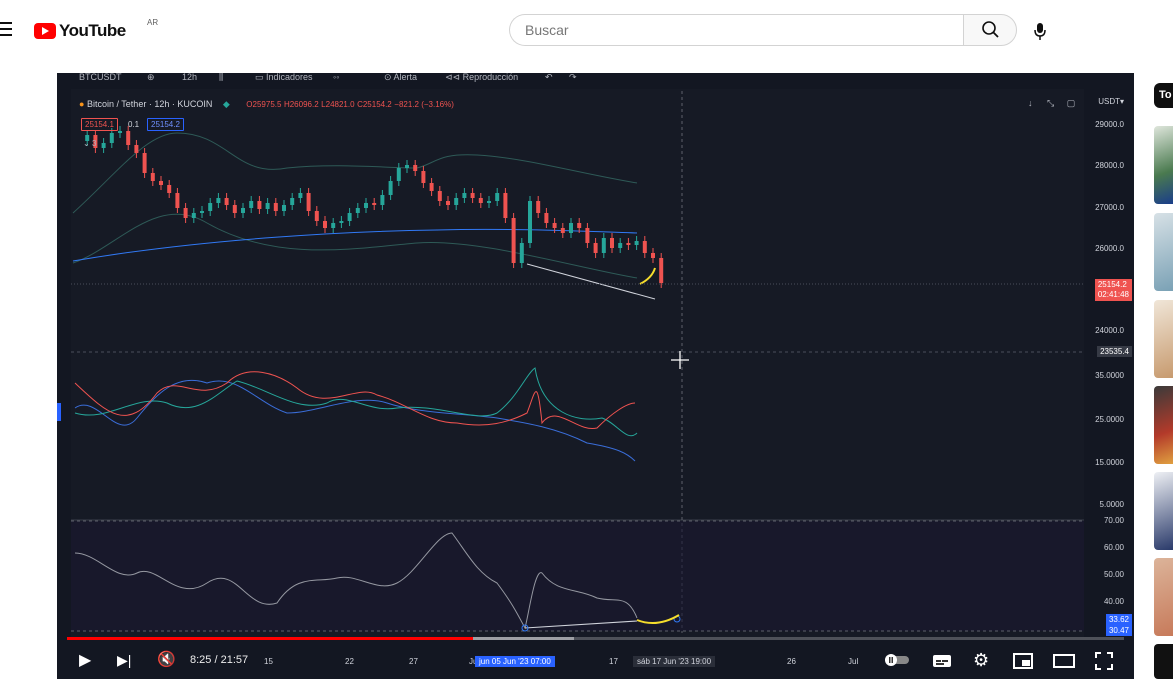 The image size is (1173, 679). I want to click on bollinger-upper, so click(355, 173).